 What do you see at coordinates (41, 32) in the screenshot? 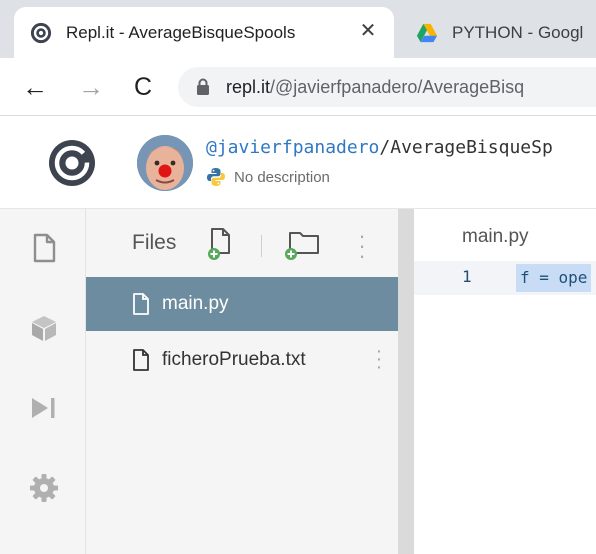
I see `replit-favicon-icon` at bounding box center [41, 32].